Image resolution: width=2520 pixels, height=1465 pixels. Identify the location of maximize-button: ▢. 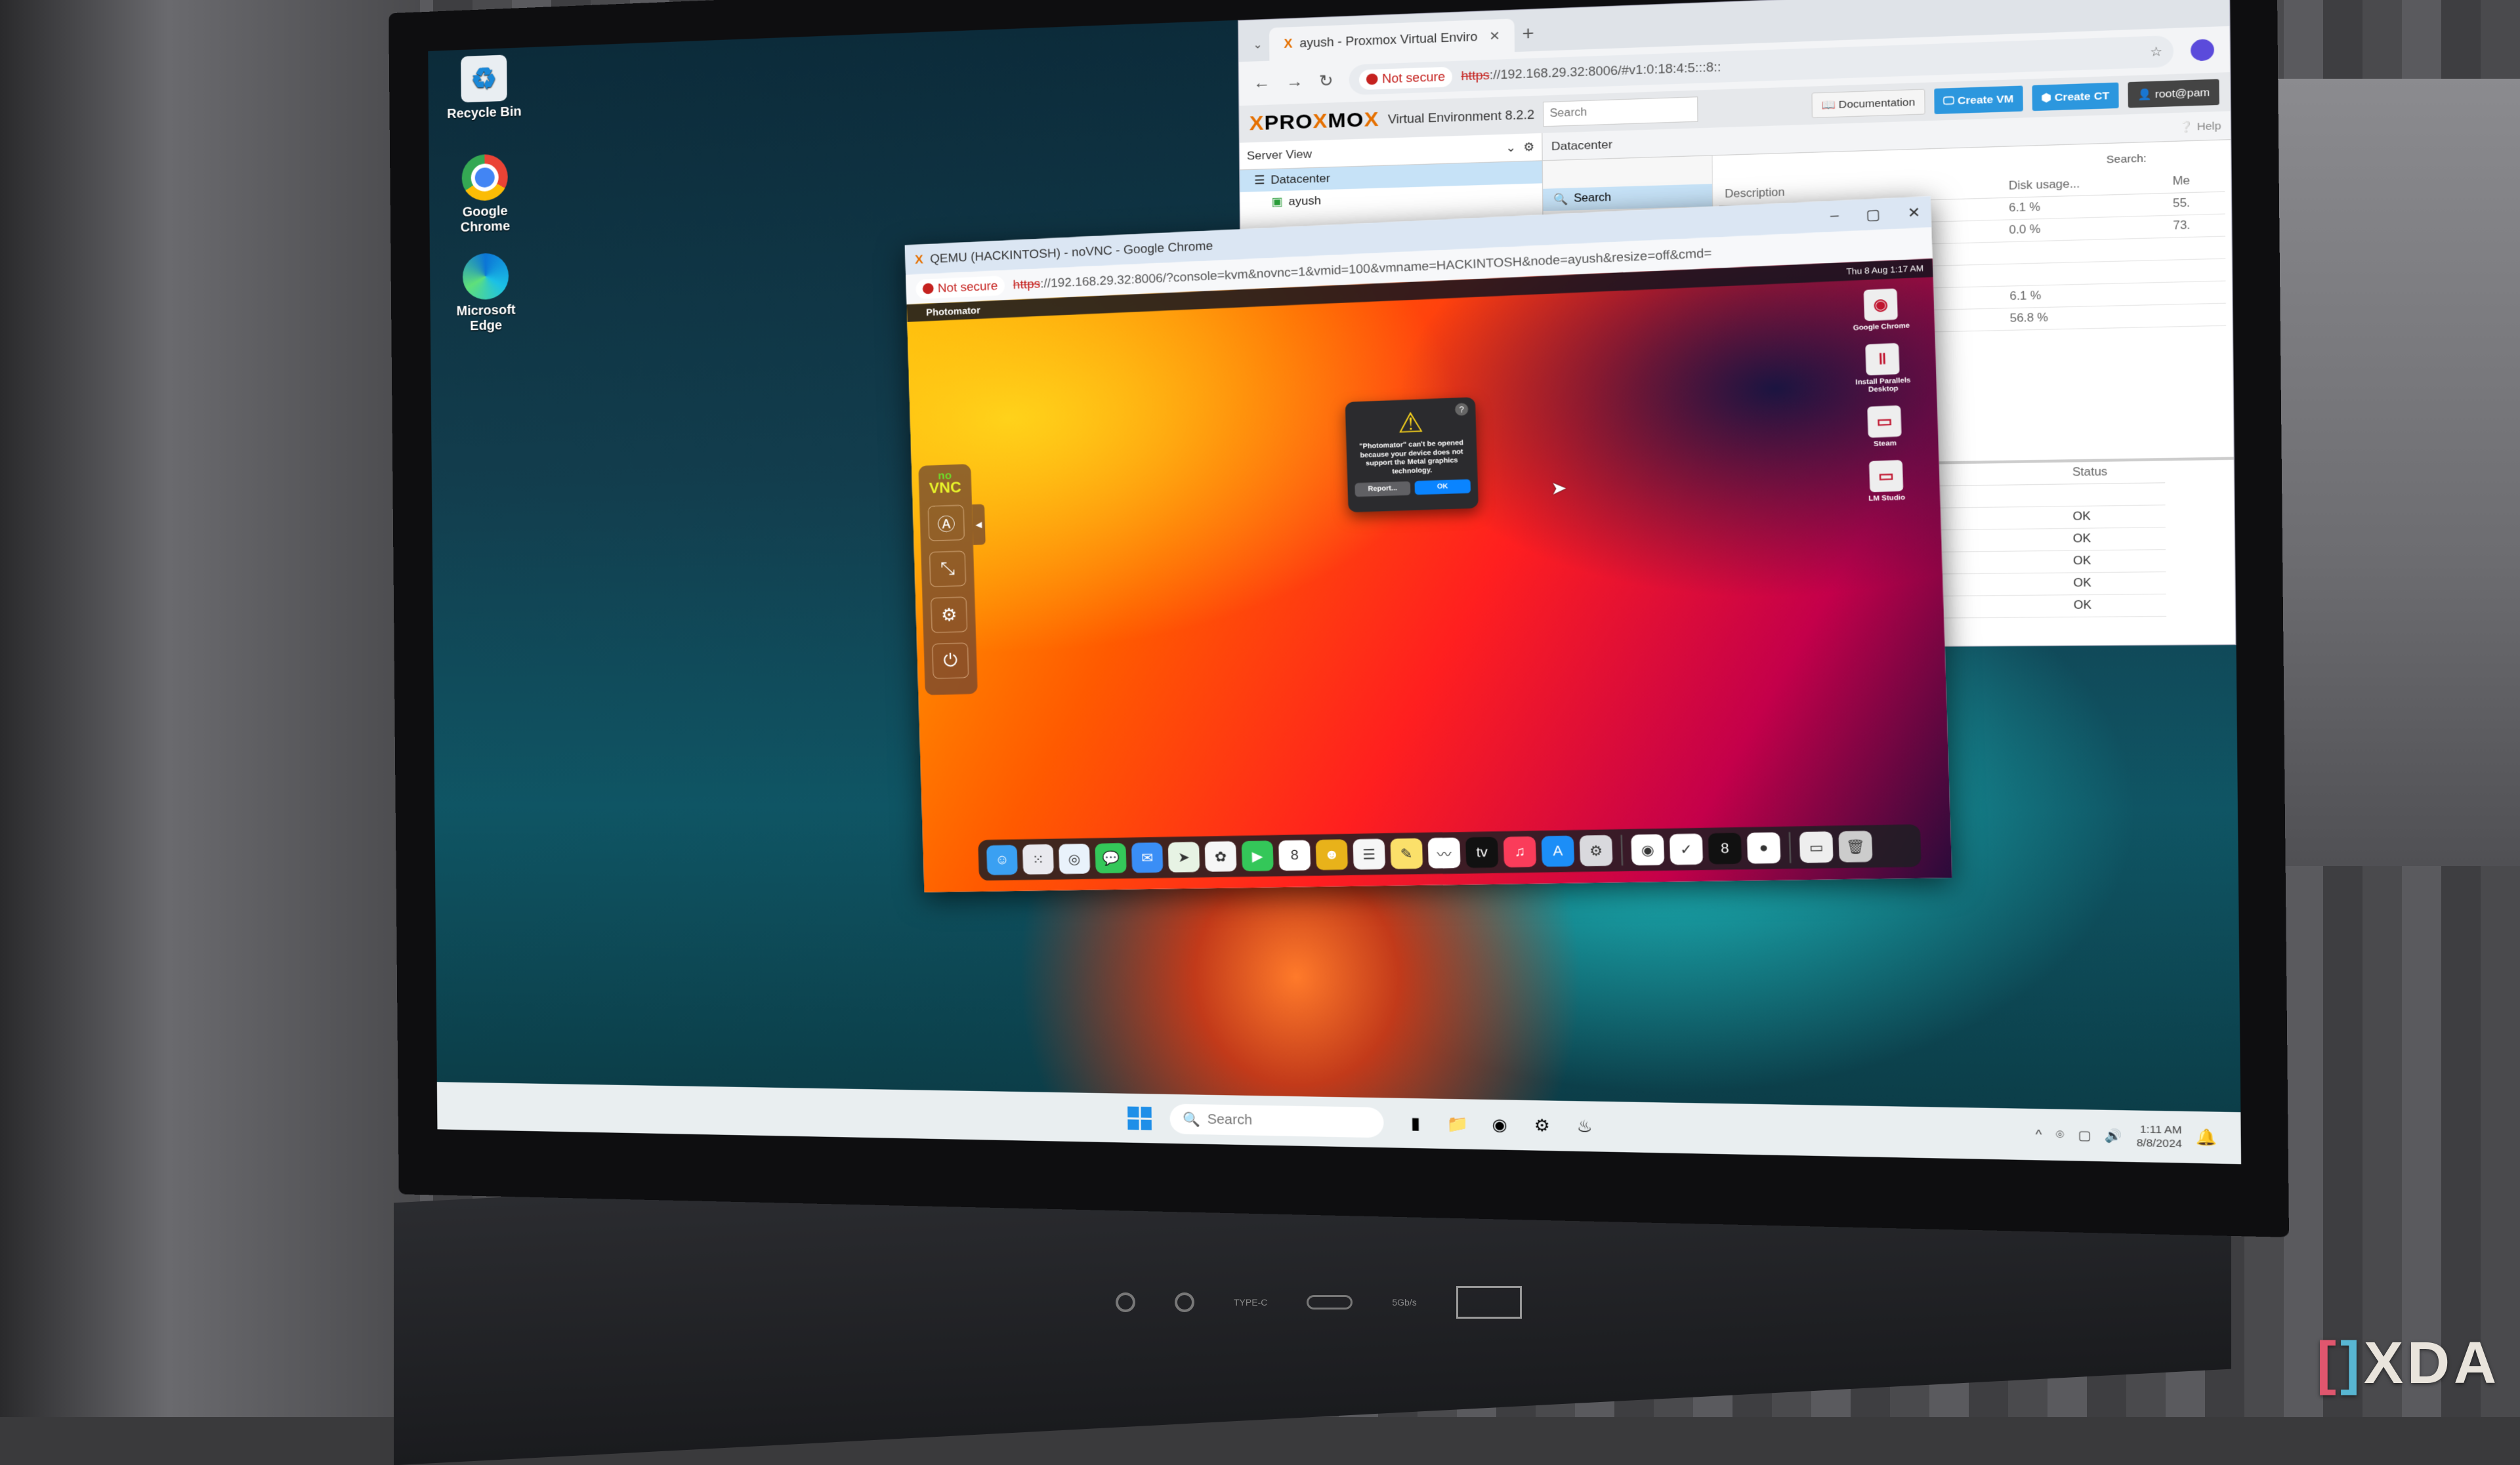
(1873, 214).